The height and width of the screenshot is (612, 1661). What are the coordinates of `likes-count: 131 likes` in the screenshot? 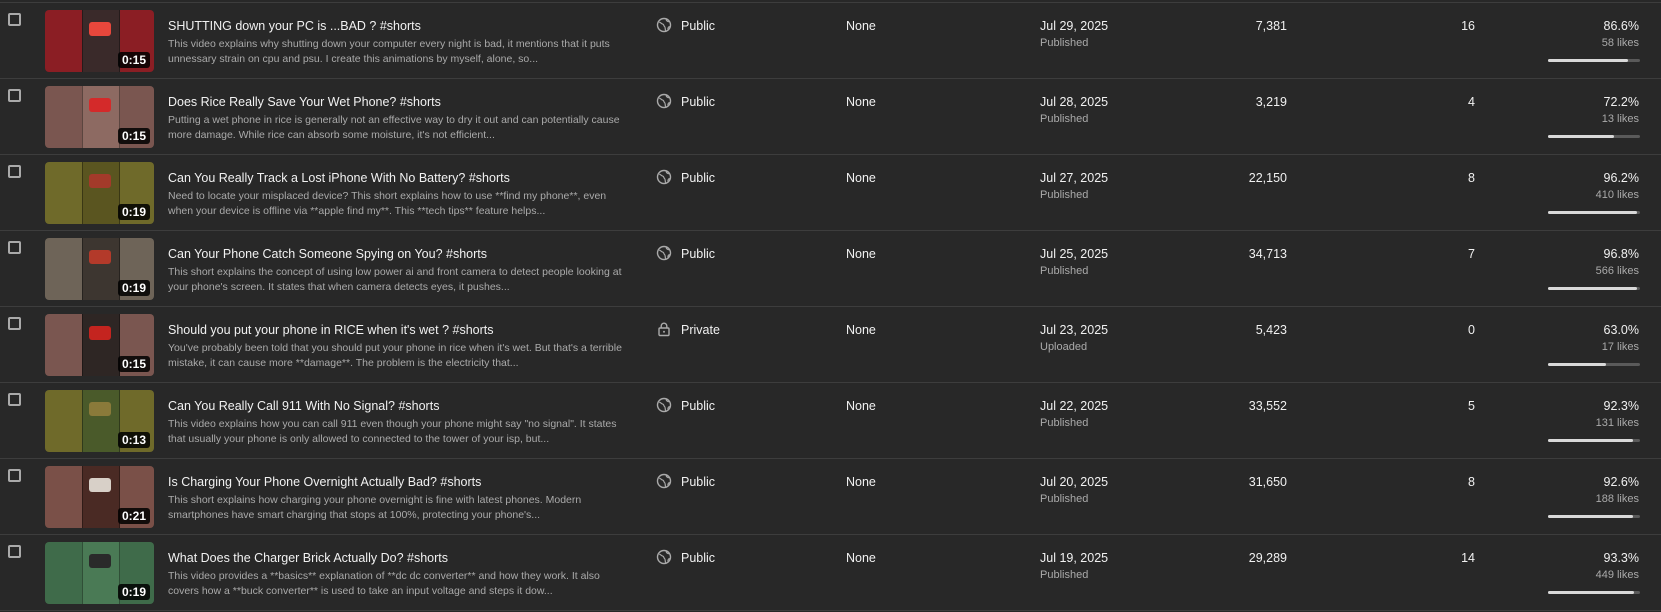 It's located at (1617, 423).